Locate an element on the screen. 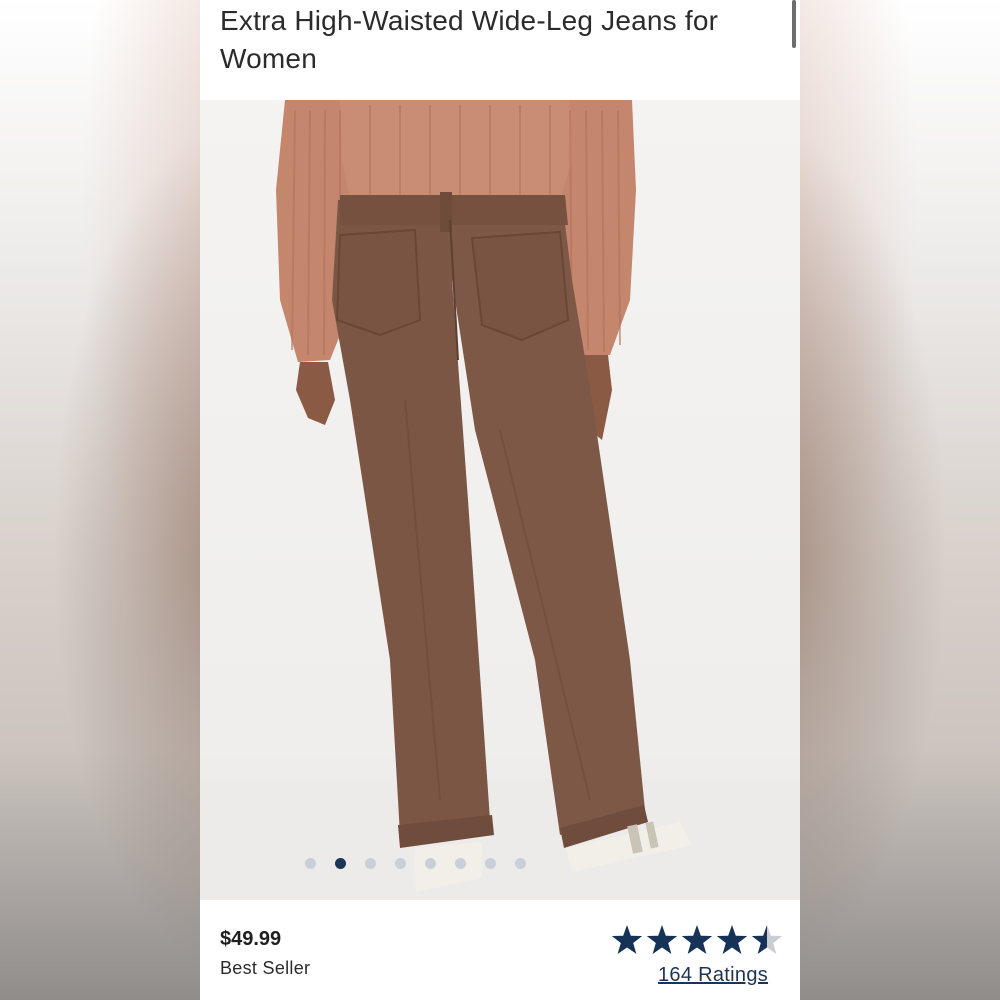  scrollbar is located at coordinates (794, 24).